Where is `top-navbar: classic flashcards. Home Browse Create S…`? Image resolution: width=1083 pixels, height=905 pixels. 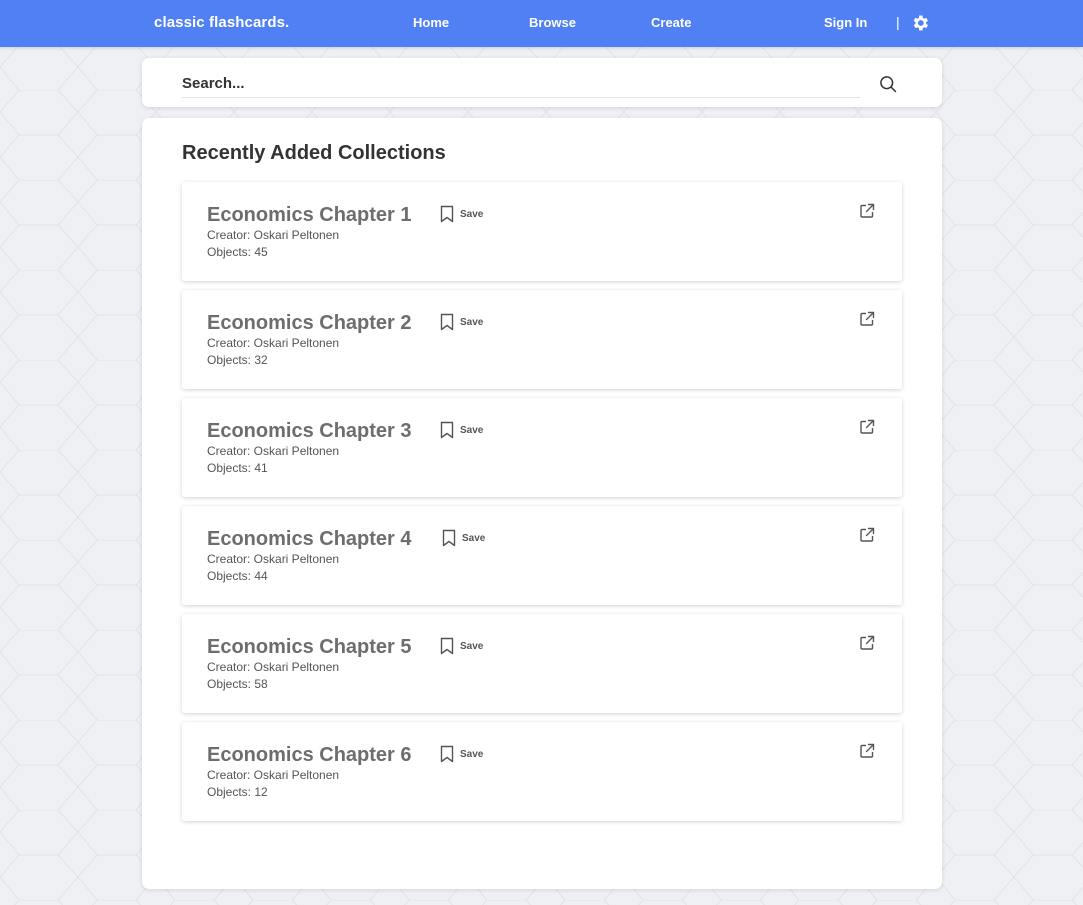 top-navbar: classic flashcards. Home Browse Create S… is located at coordinates (541, 23).